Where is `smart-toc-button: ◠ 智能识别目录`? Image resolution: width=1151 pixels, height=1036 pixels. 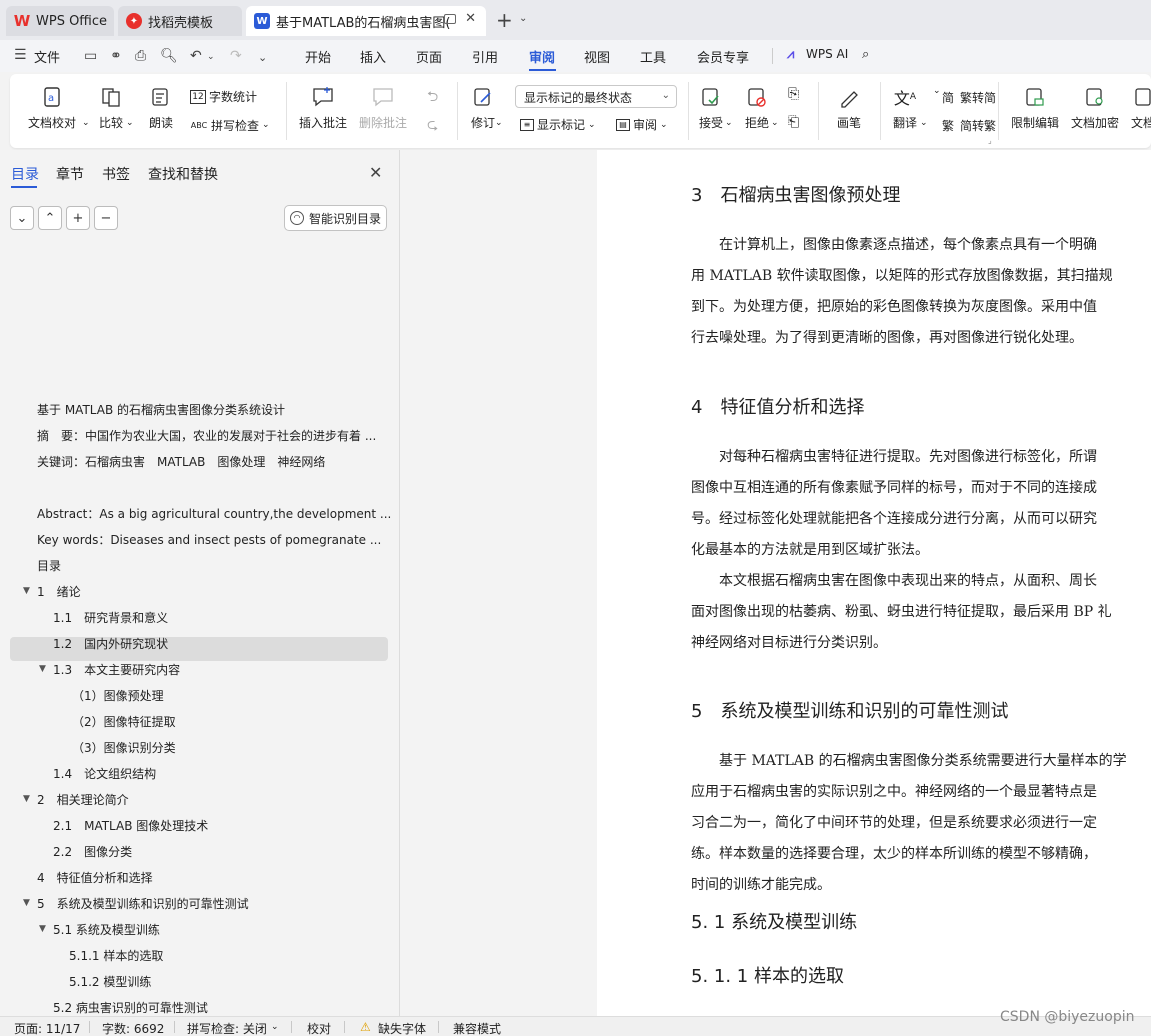 smart-toc-button: ◠ 智能识别目录 is located at coordinates (335, 218).